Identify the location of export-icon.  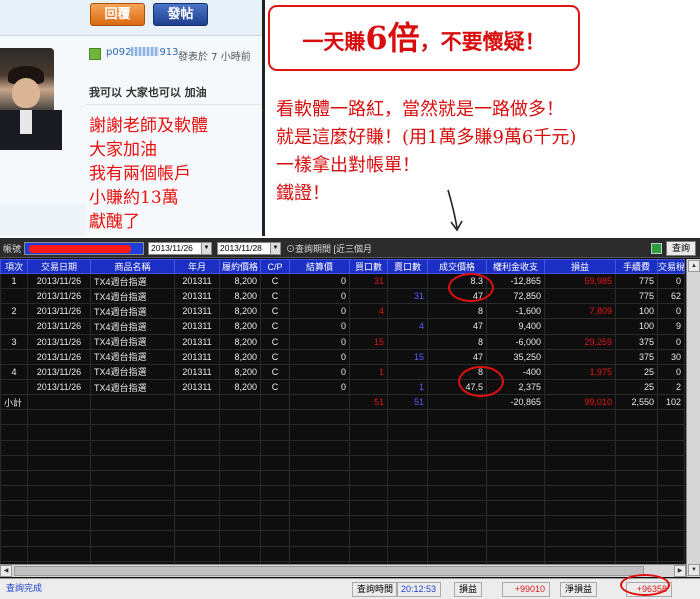
(656, 248).